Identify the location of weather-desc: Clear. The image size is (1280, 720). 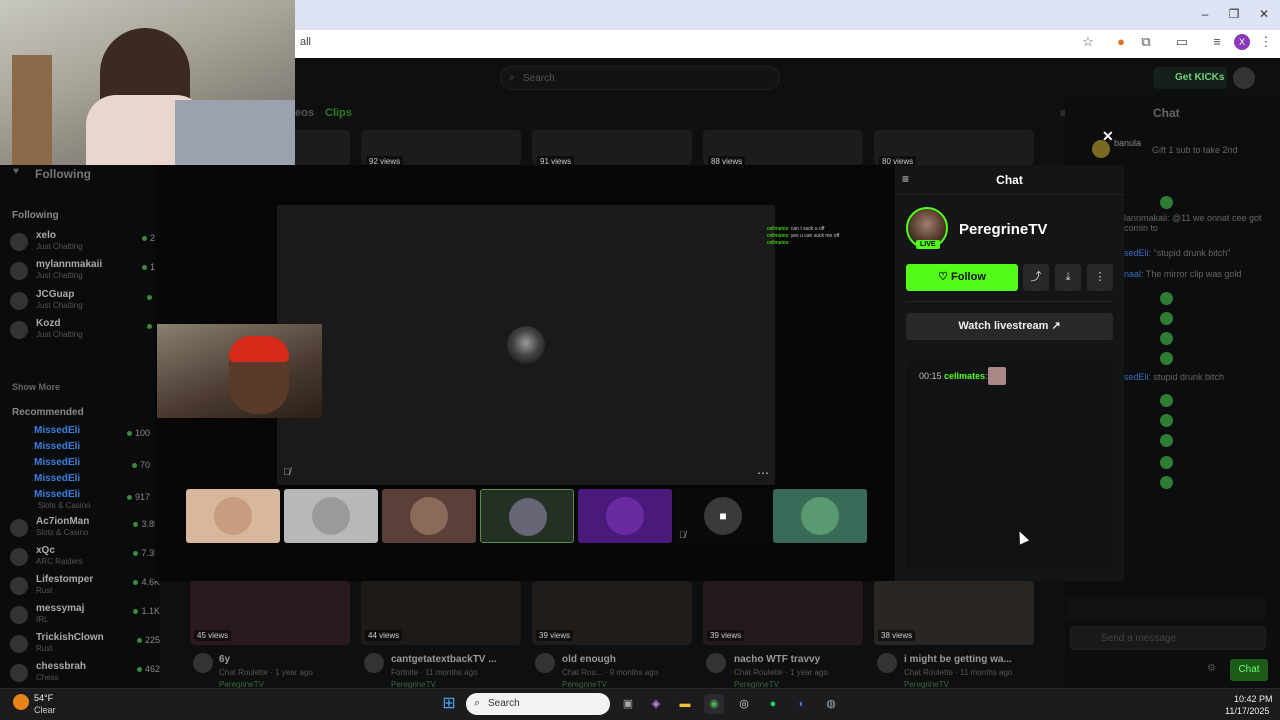
(45, 710).